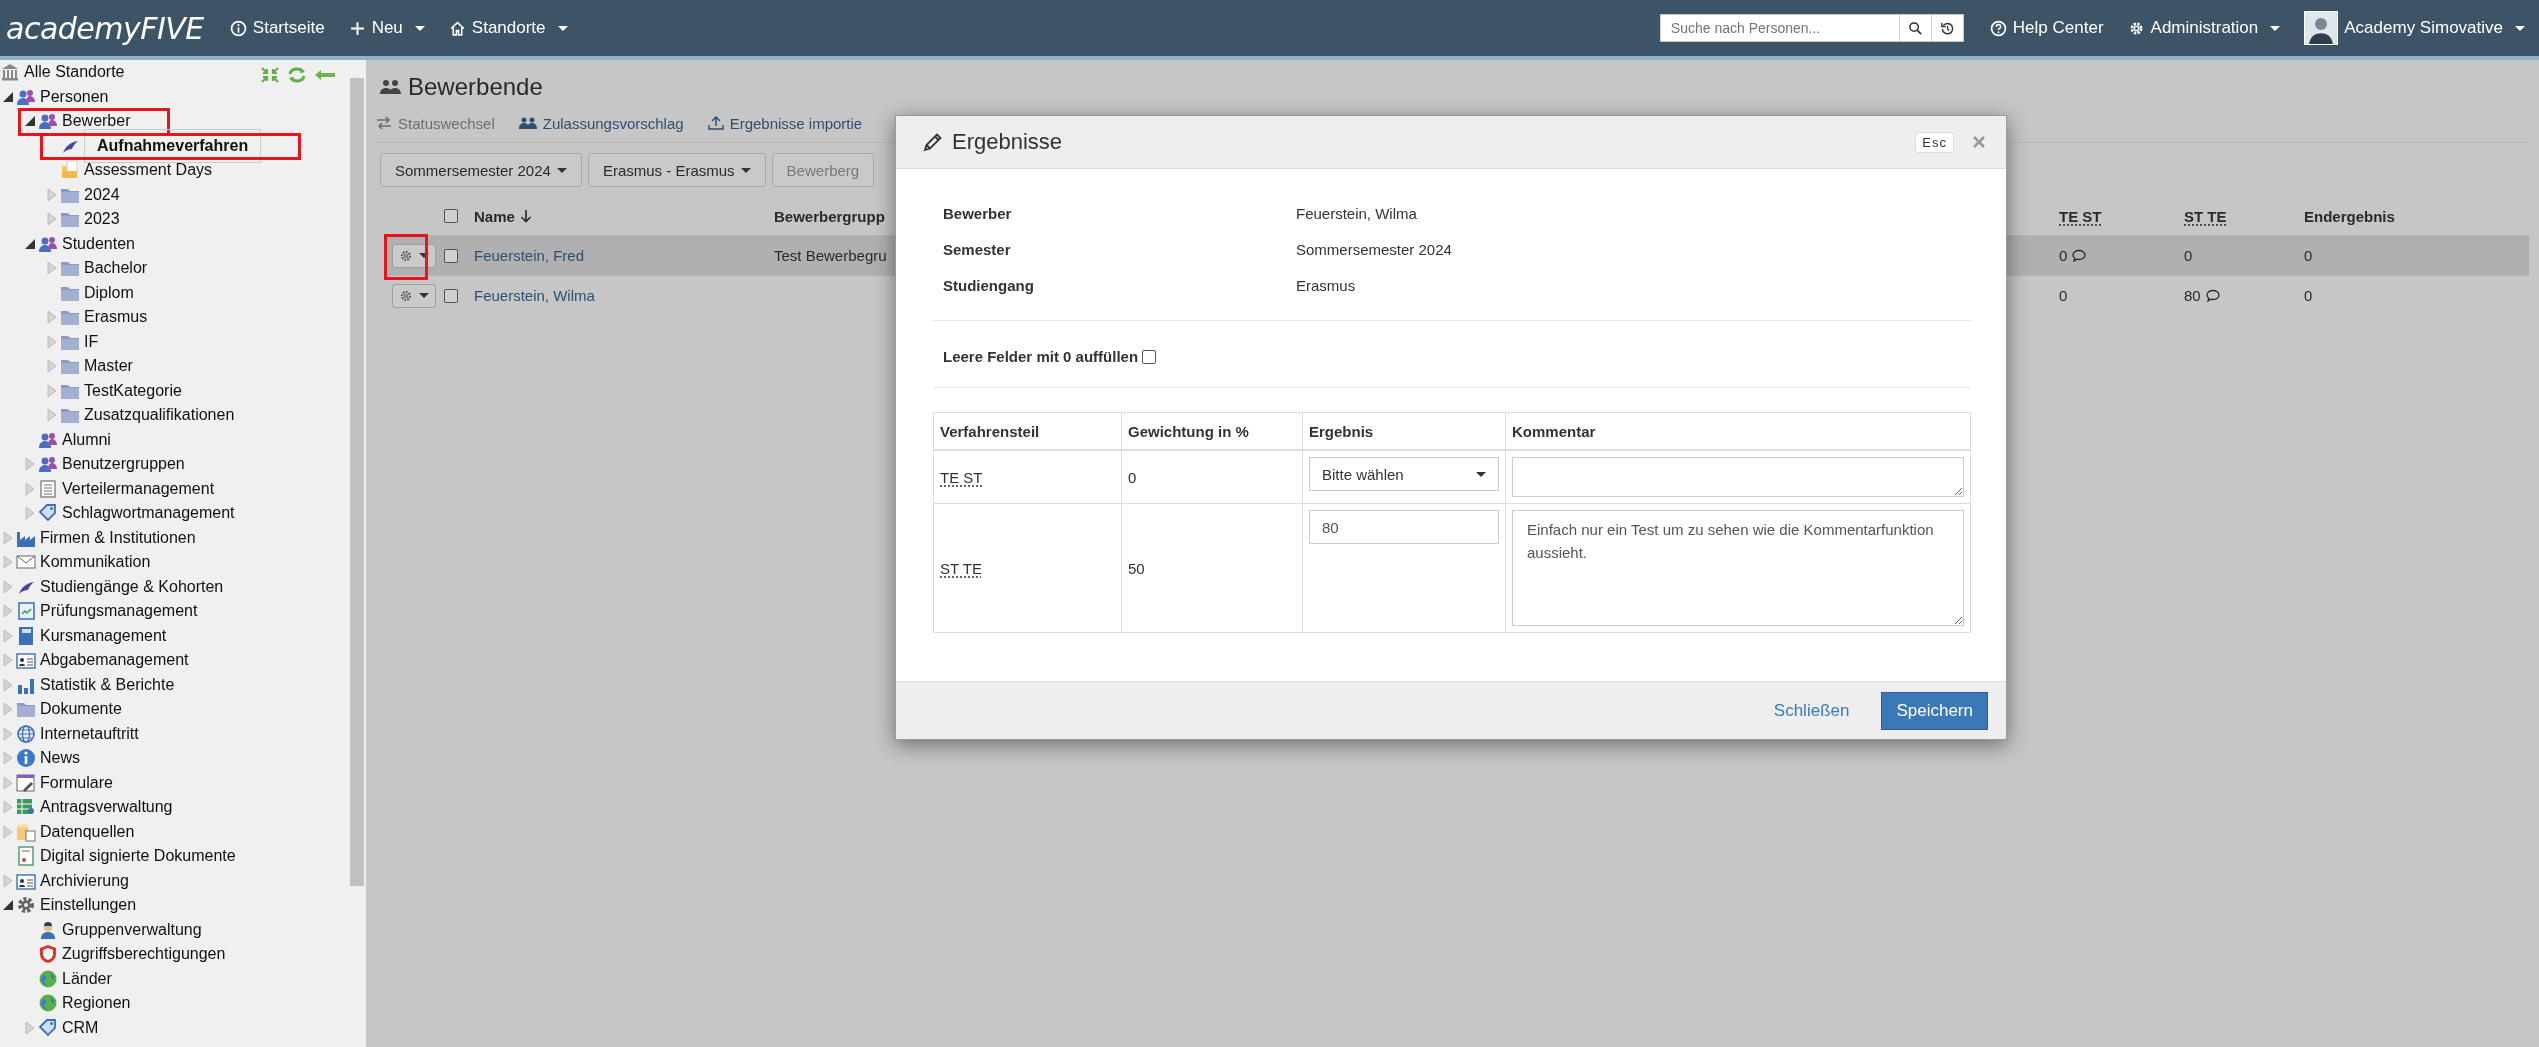 The height and width of the screenshot is (1047, 2539). What do you see at coordinates (98, 243) in the screenshot?
I see `tree-item: Studenten` at bounding box center [98, 243].